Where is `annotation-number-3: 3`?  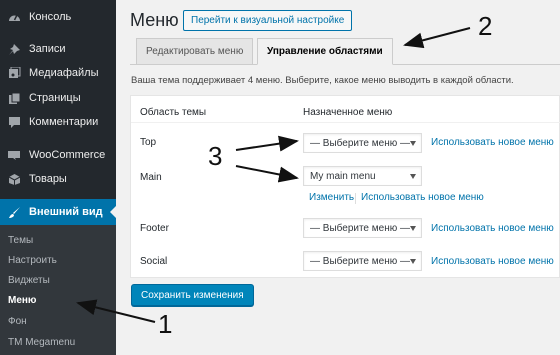
annotation-number-3: 3 is located at coordinates (215, 156).